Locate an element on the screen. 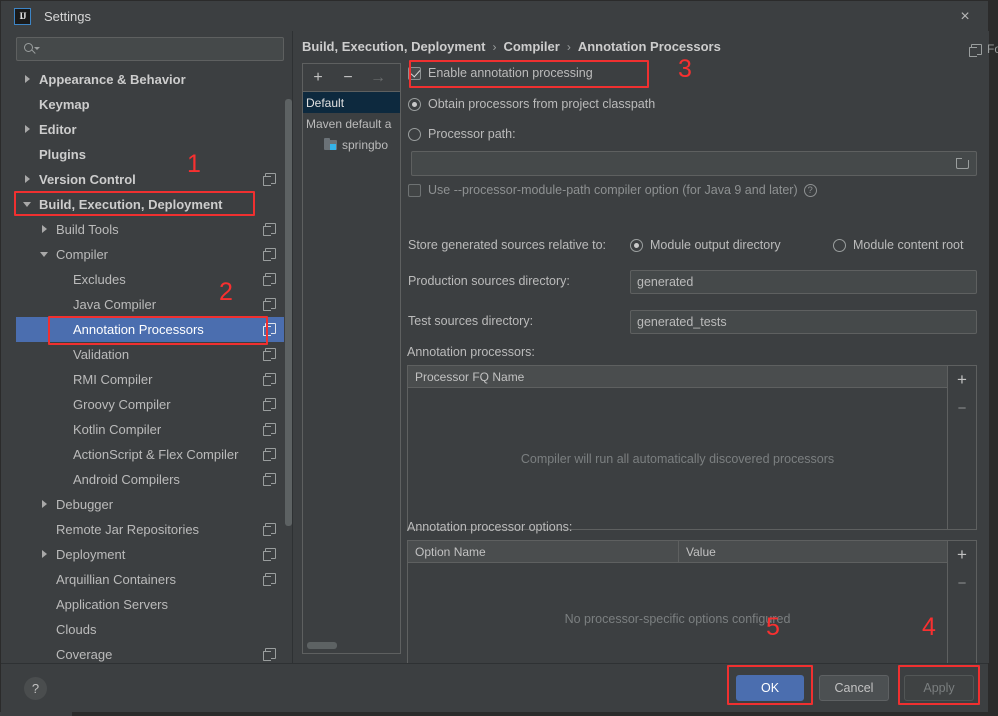 Image resolution: width=998 pixels, height=716 pixels. sidebar-item-coverage: Coverage is located at coordinates (150, 652).